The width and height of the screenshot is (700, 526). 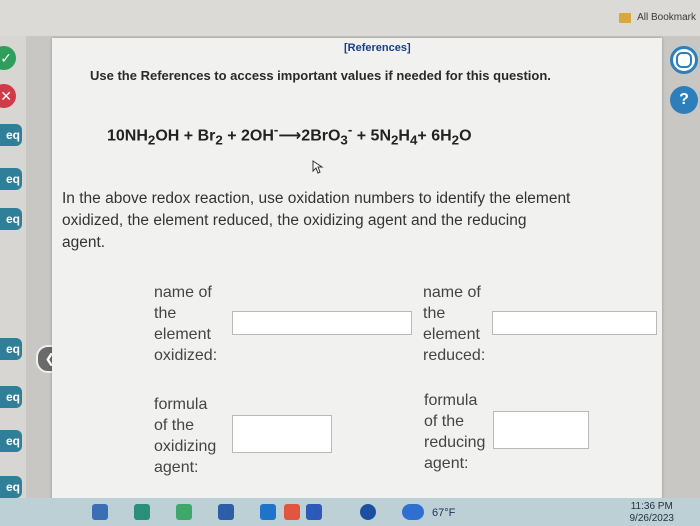 What do you see at coordinates (11, 487) in the screenshot?
I see `rail-item-7: eq` at bounding box center [11, 487].